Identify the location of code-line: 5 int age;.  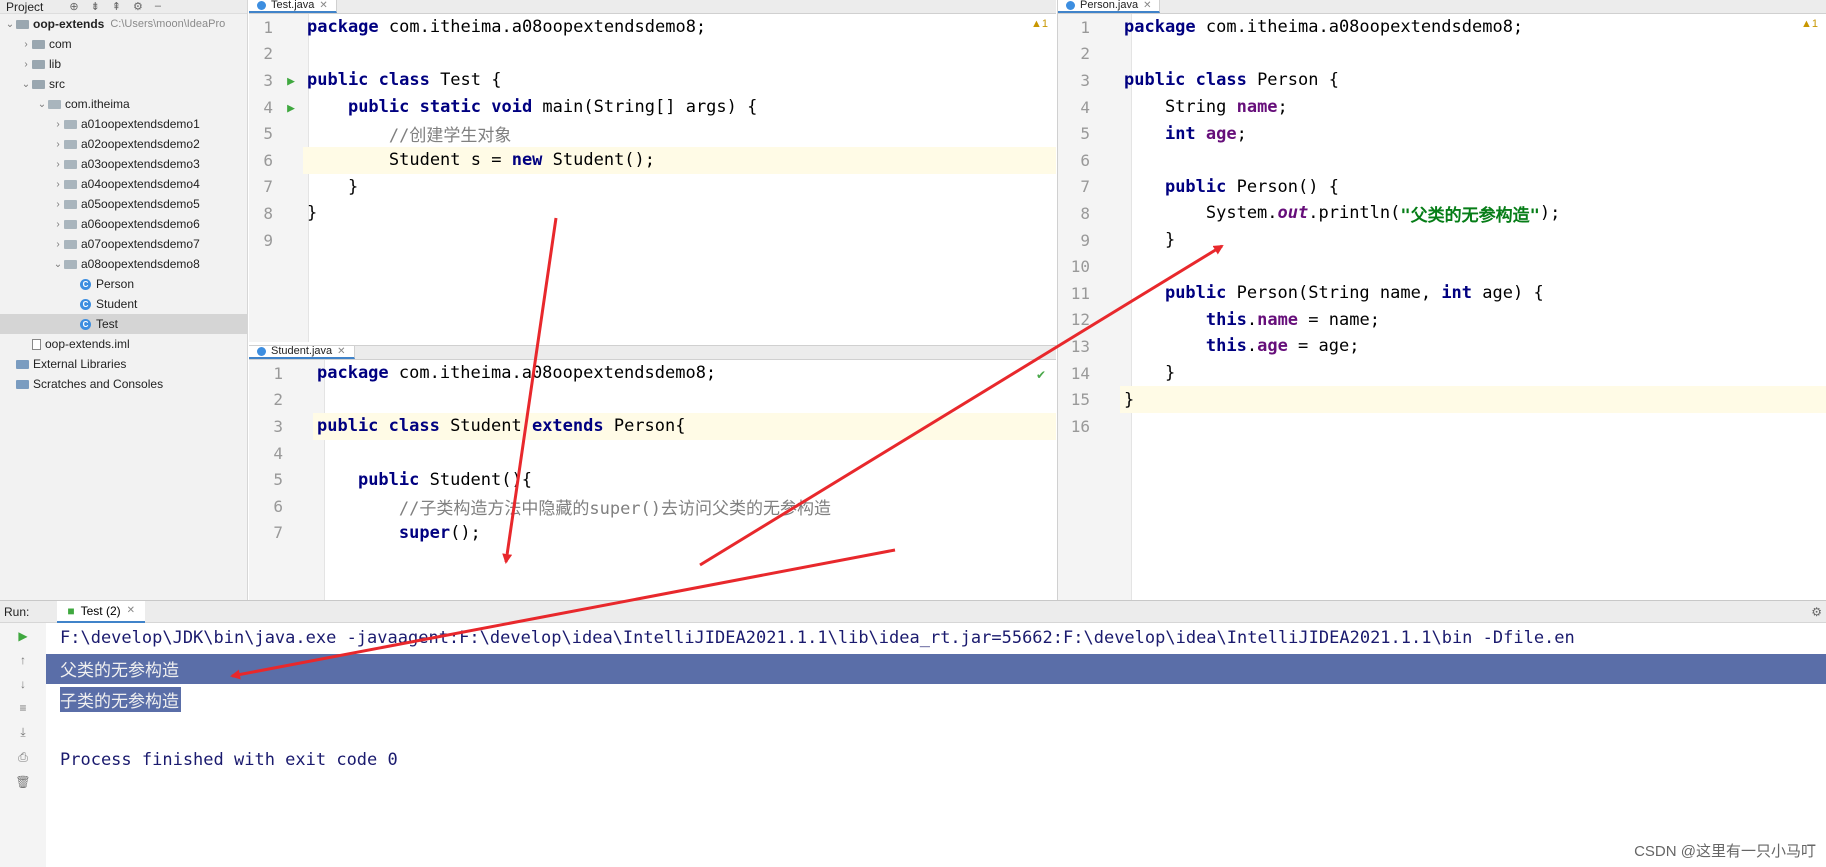
(1446, 133).